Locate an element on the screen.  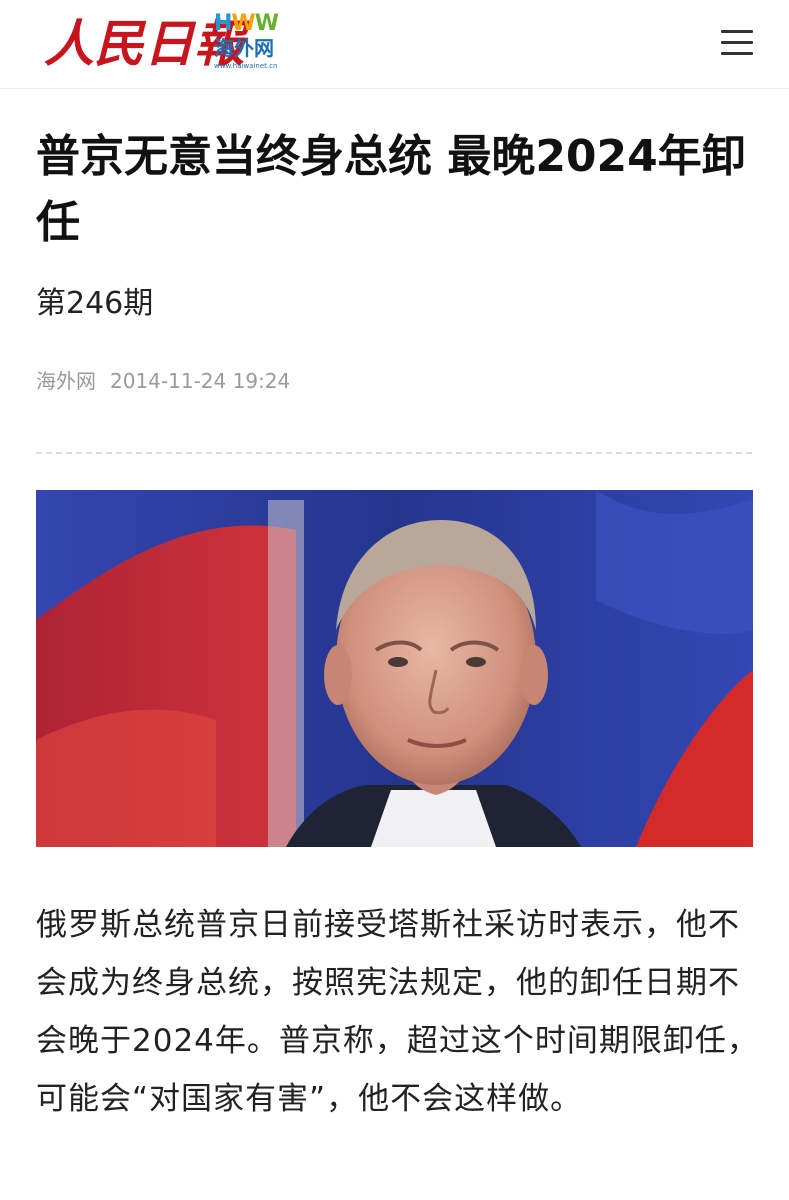
logo-letter-w1: W is located at coordinates (243, 23).